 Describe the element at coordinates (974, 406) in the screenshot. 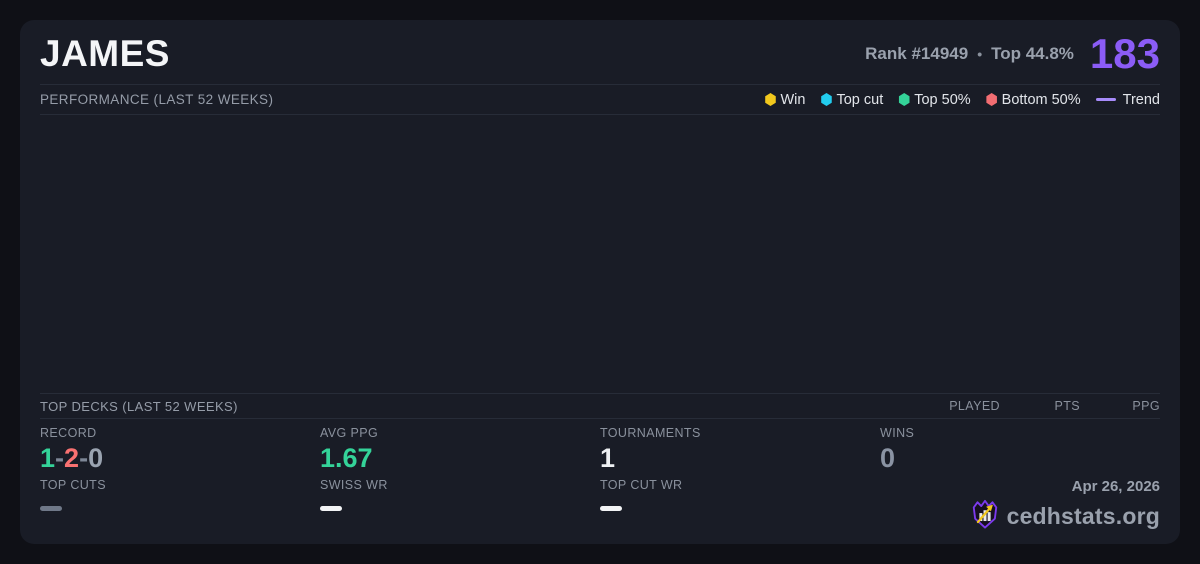

I see `column-header-played: PLAYED` at that location.